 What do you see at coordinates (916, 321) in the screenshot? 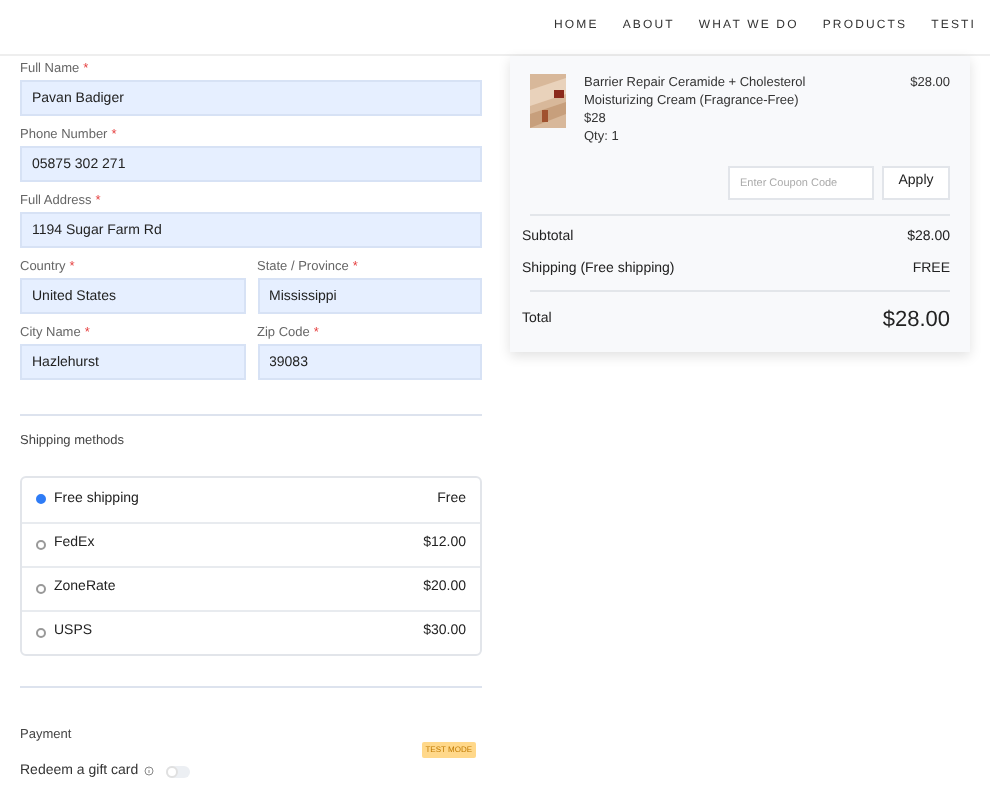
I see `total-value: $28.00` at bounding box center [916, 321].